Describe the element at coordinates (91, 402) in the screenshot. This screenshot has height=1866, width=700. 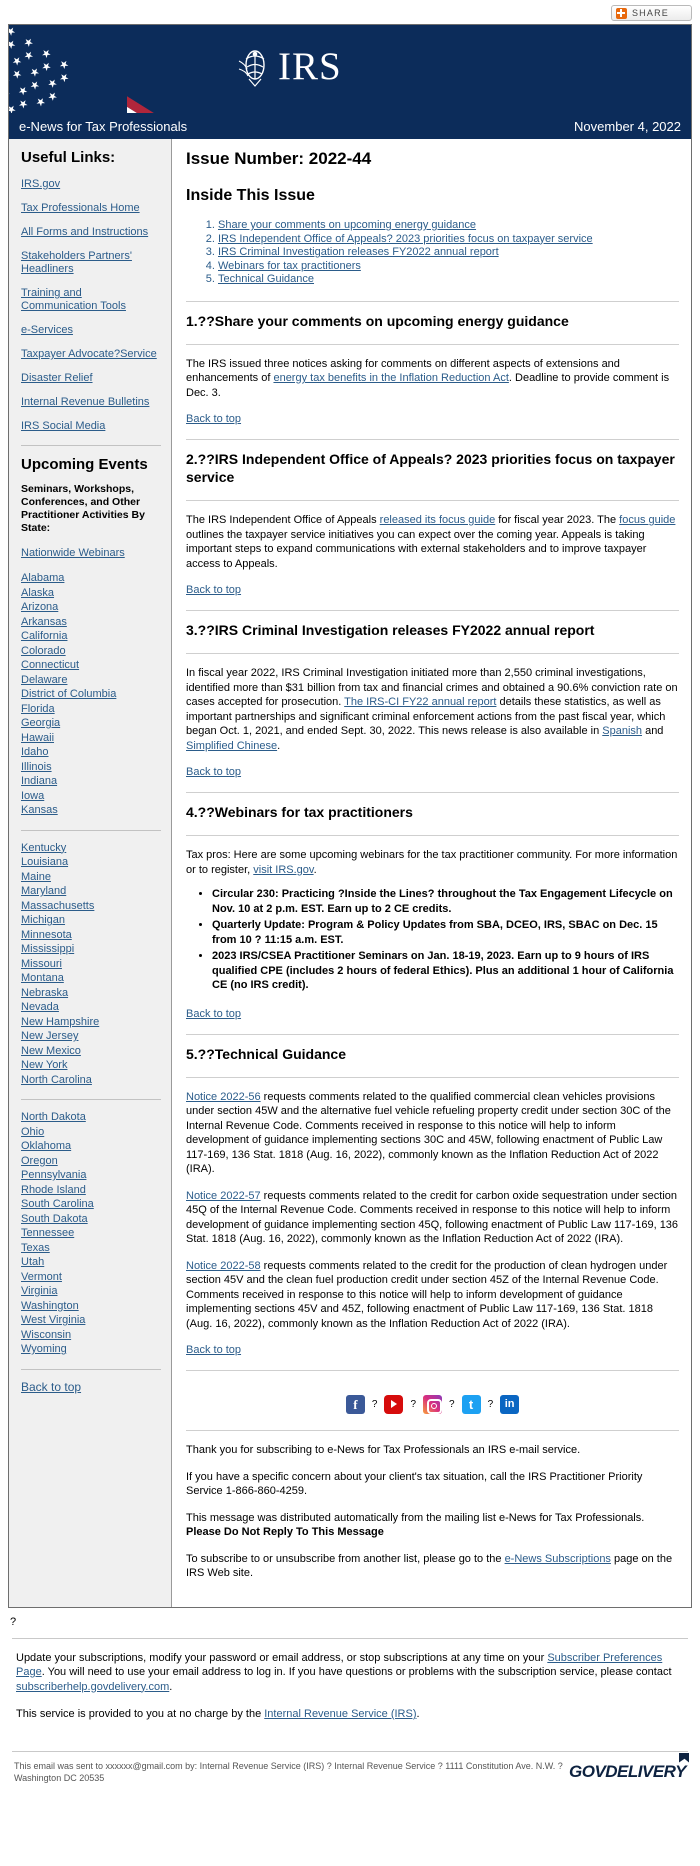
I see `sidebar-link-internal-revenue-bulletins: Internal Revenue Bulletins` at that location.